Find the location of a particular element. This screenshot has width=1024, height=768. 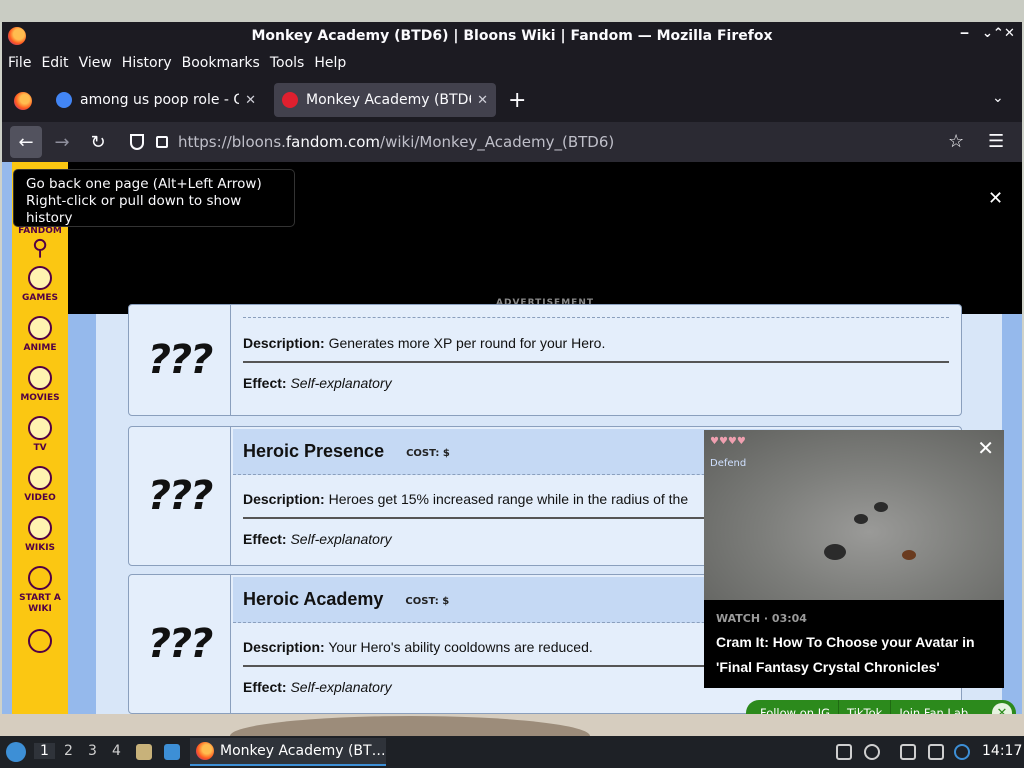

gamepad-icon is located at coordinates (39, 278).